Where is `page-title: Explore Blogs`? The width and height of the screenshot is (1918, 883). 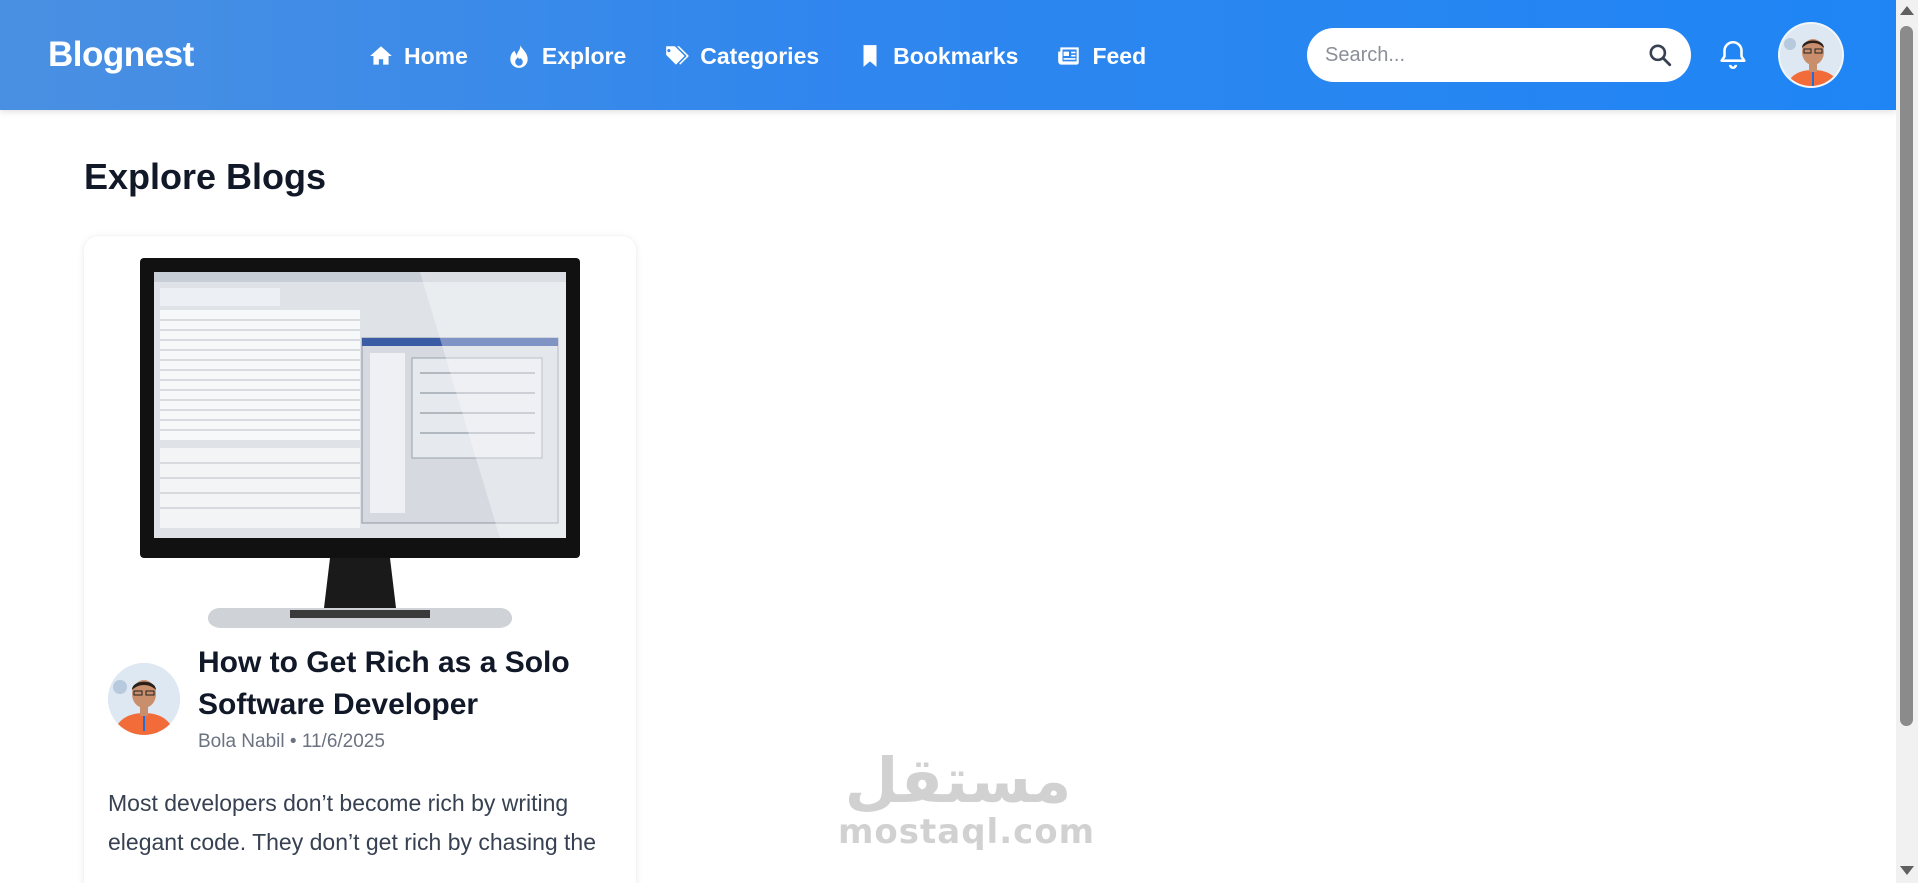
page-title: Explore Blogs is located at coordinates (205, 176).